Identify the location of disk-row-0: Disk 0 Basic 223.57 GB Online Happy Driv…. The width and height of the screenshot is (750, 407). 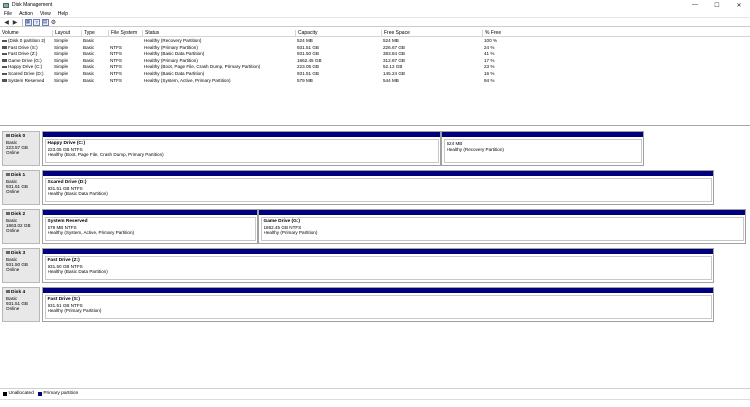
(374, 148).